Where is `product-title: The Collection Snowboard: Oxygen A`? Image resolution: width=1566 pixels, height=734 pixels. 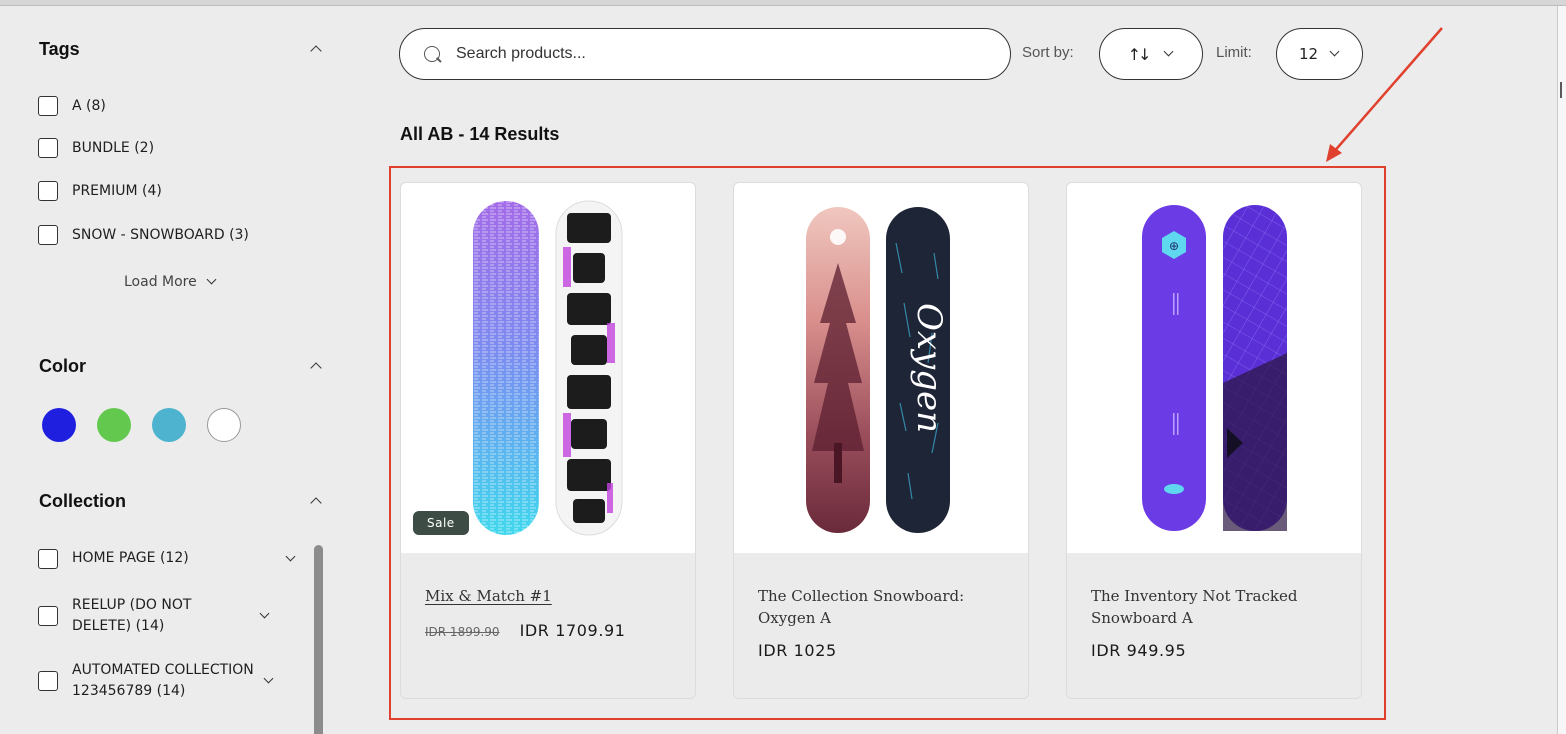
product-title: The Collection Snowboard: Oxygen A is located at coordinates (884, 607).